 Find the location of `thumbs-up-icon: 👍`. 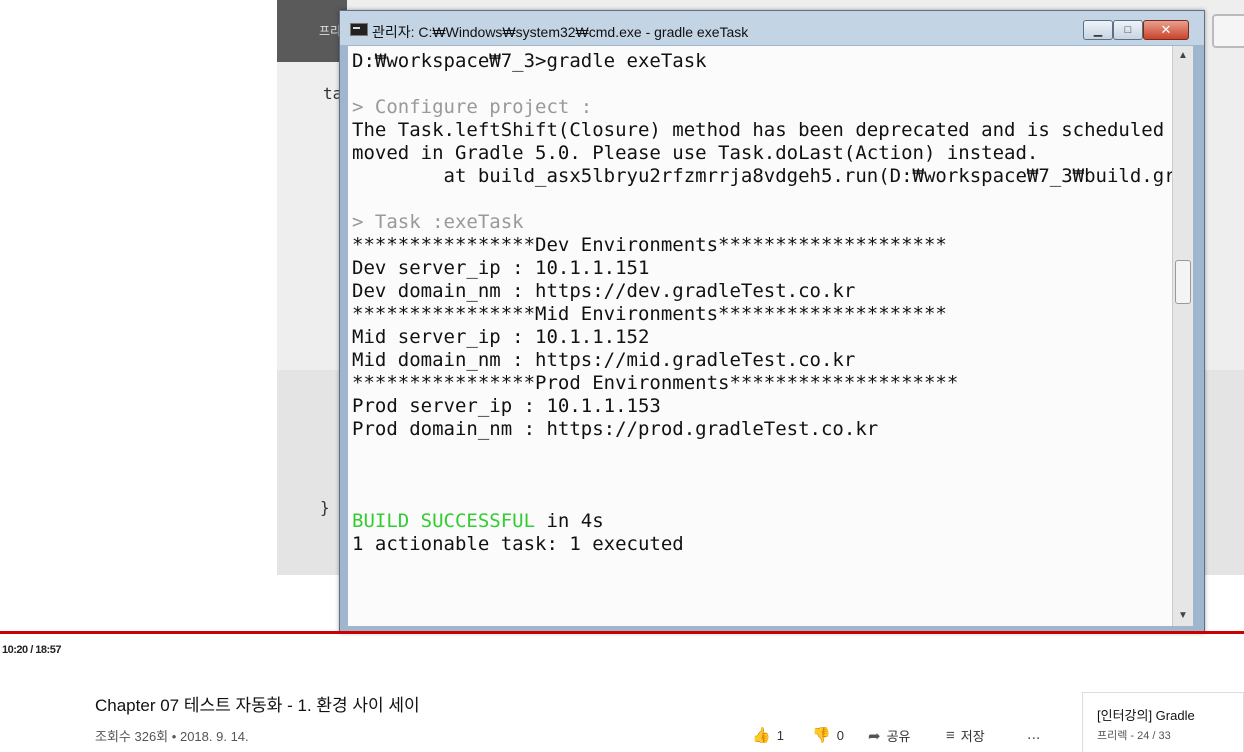

thumbs-up-icon: 👍 is located at coordinates (761, 735).